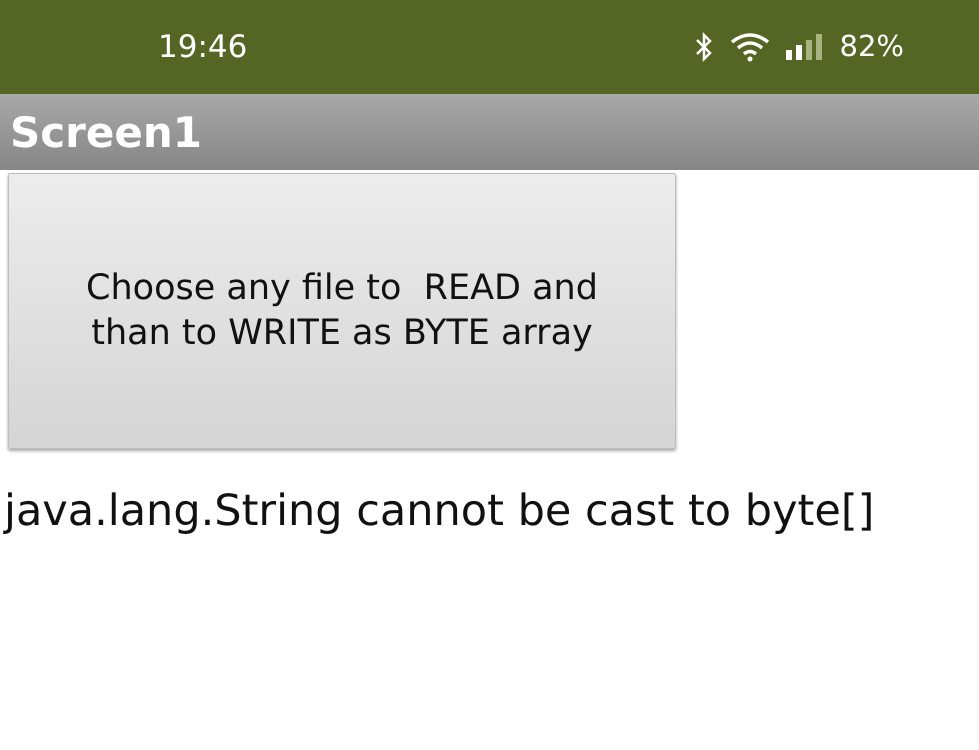 The image size is (979, 750). Describe the element at coordinates (872, 47) in the screenshot. I see `battery-percent: 82%` at that location.